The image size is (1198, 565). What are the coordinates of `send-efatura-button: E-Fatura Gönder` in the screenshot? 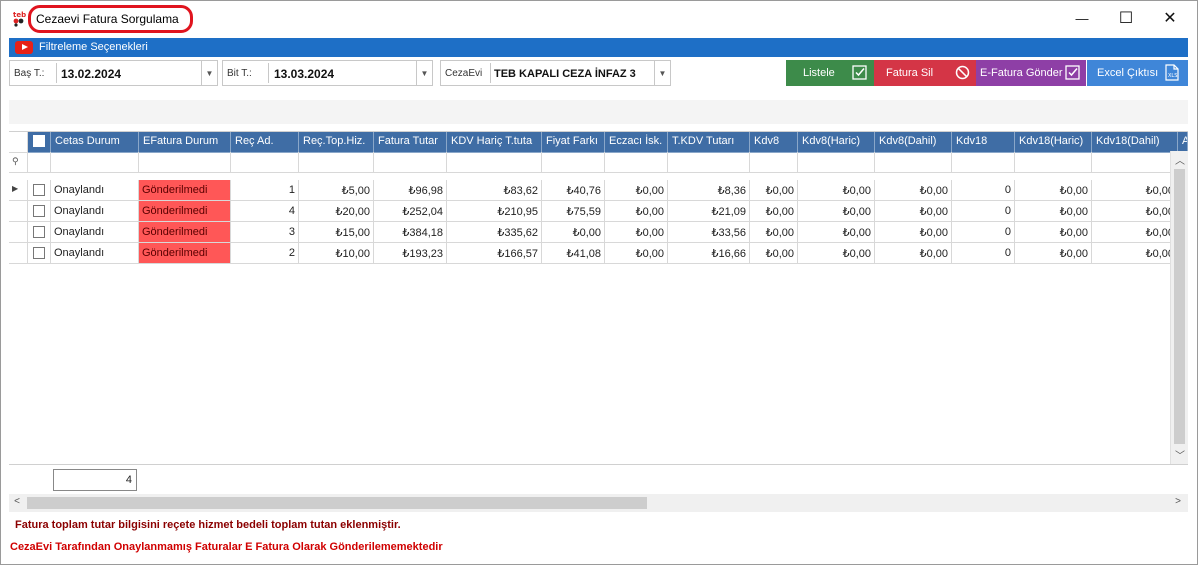 It's located at (1031, 73).